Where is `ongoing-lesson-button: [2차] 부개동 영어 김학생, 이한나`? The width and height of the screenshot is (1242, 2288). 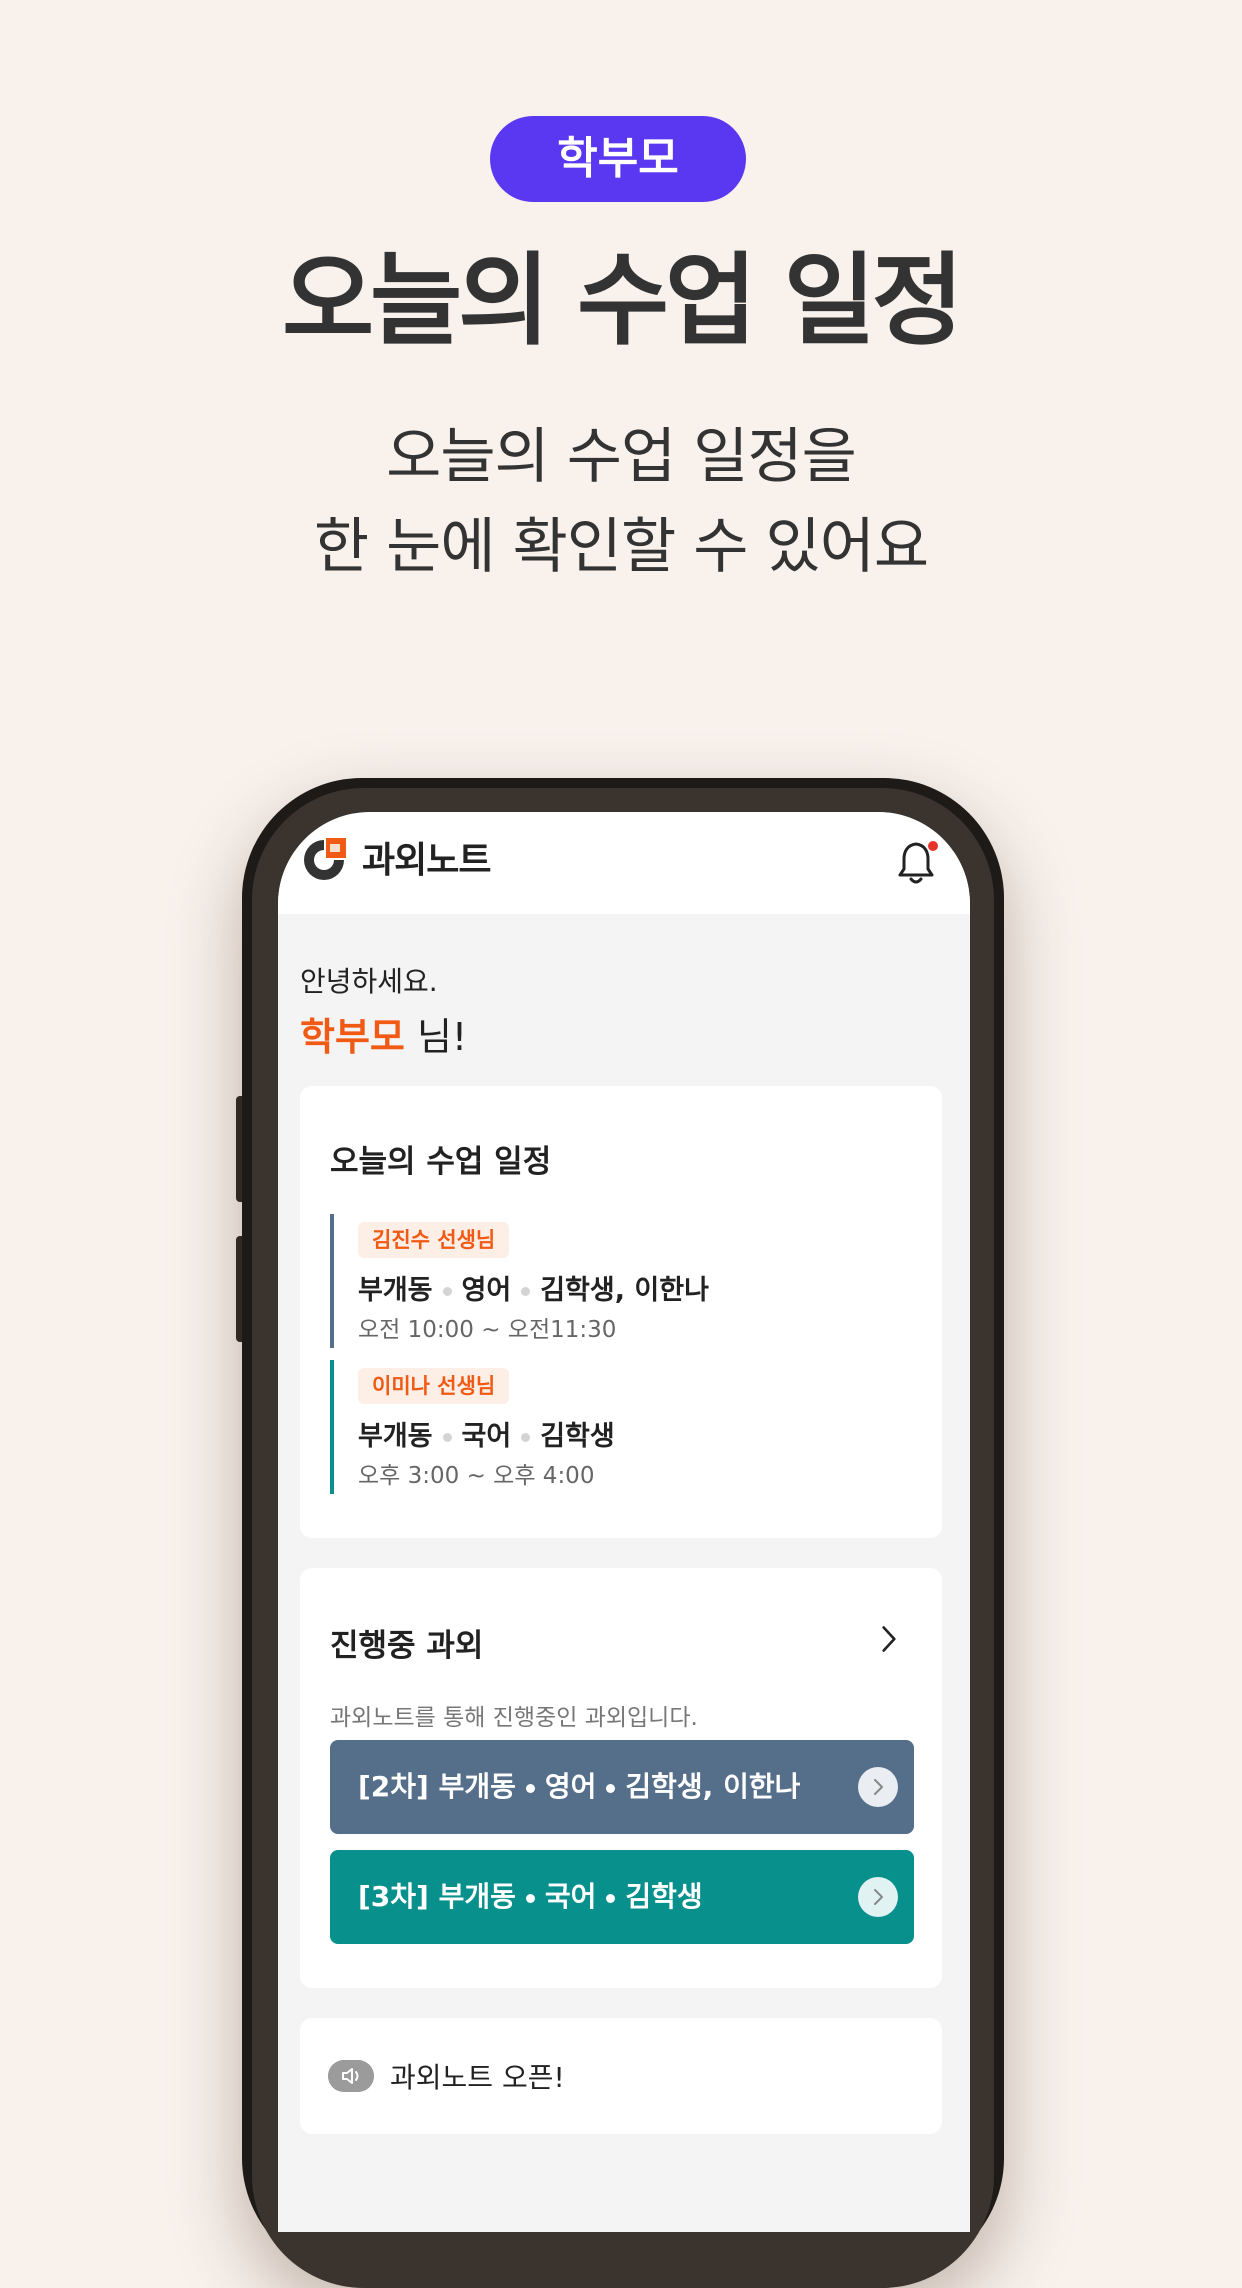
ongoing-lesson-button: [2차] 부개동 영어 김학생, 이한나 is located at coordinates (622, 1787).